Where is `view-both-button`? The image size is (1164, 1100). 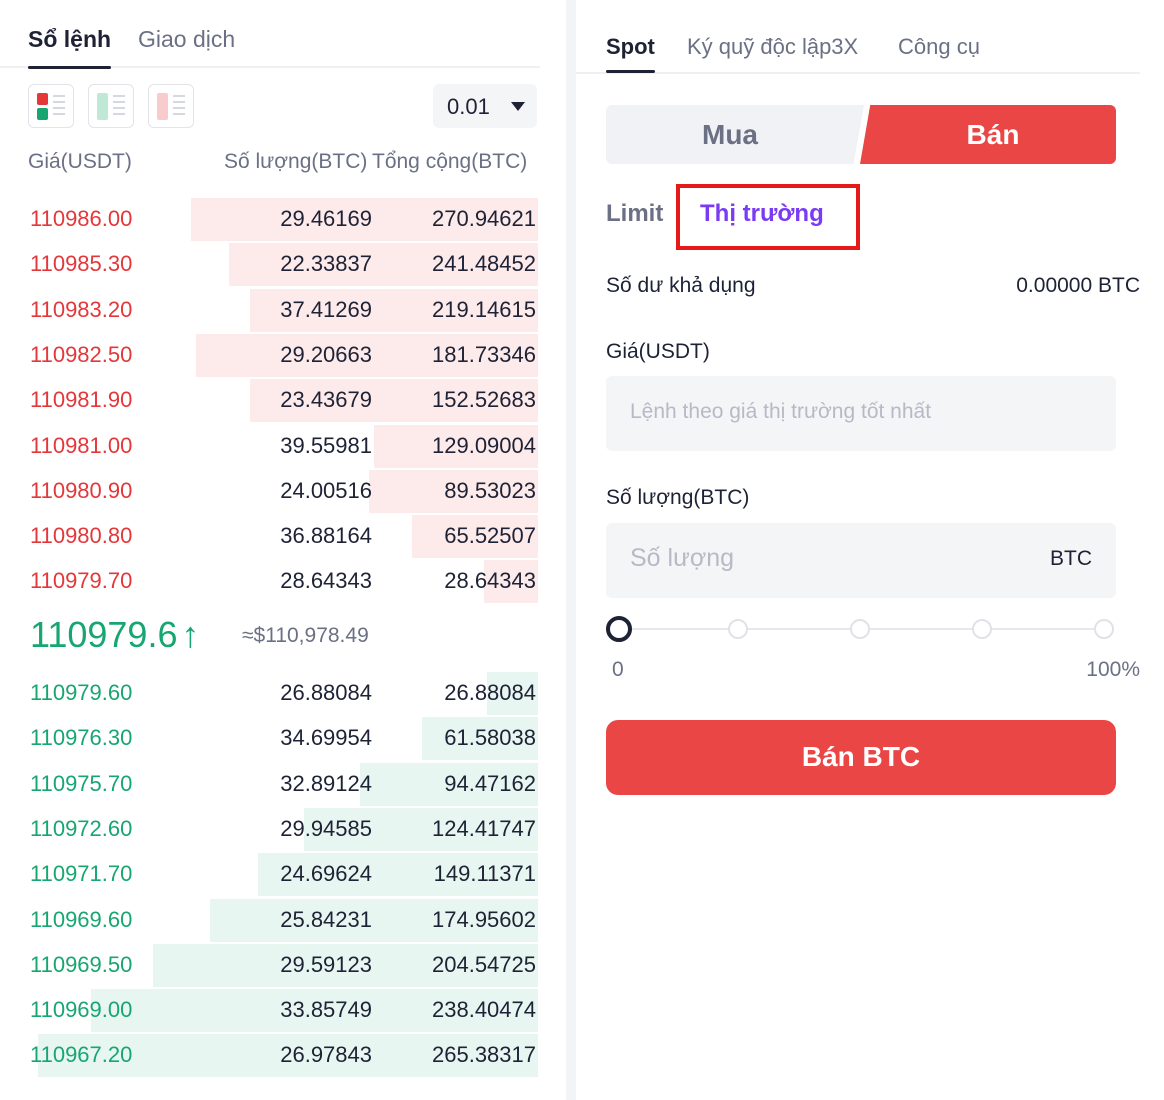 view-both-button is located at coordinates (51, 106).